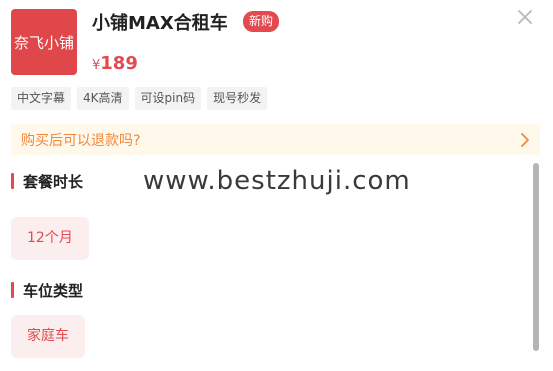 This screenshot has width=553, height=371. I want to click on price-value: 189, so click(119, 63).